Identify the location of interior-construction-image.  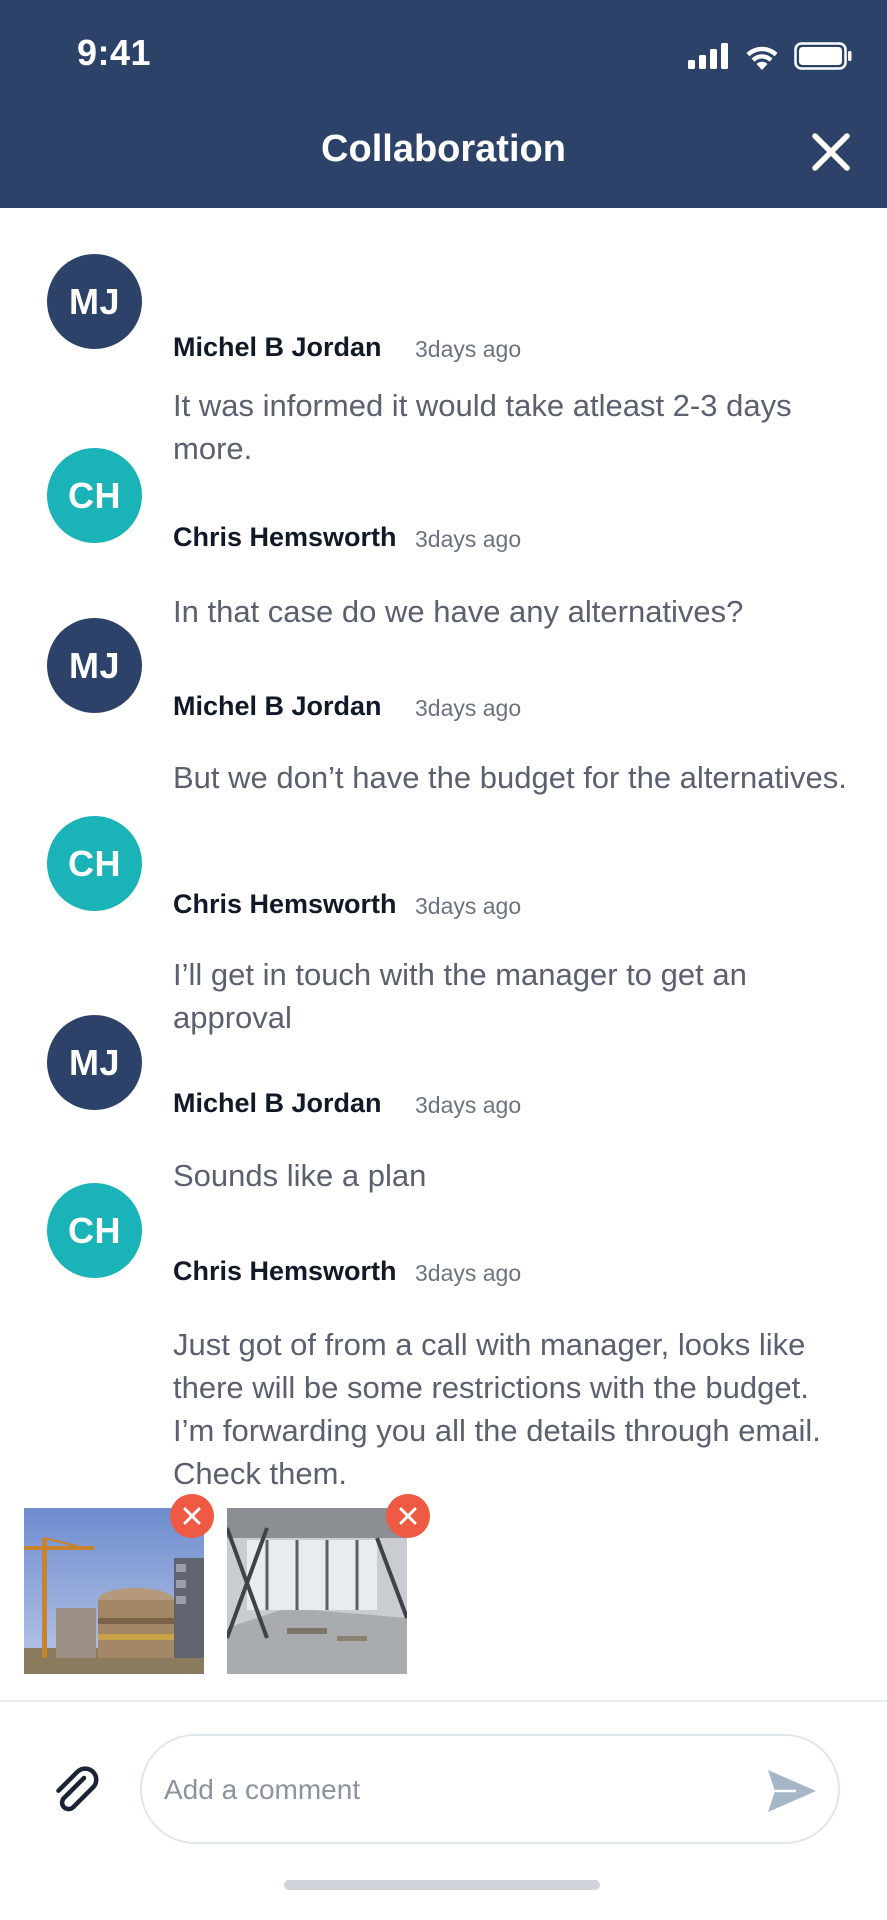
(317, 1591).